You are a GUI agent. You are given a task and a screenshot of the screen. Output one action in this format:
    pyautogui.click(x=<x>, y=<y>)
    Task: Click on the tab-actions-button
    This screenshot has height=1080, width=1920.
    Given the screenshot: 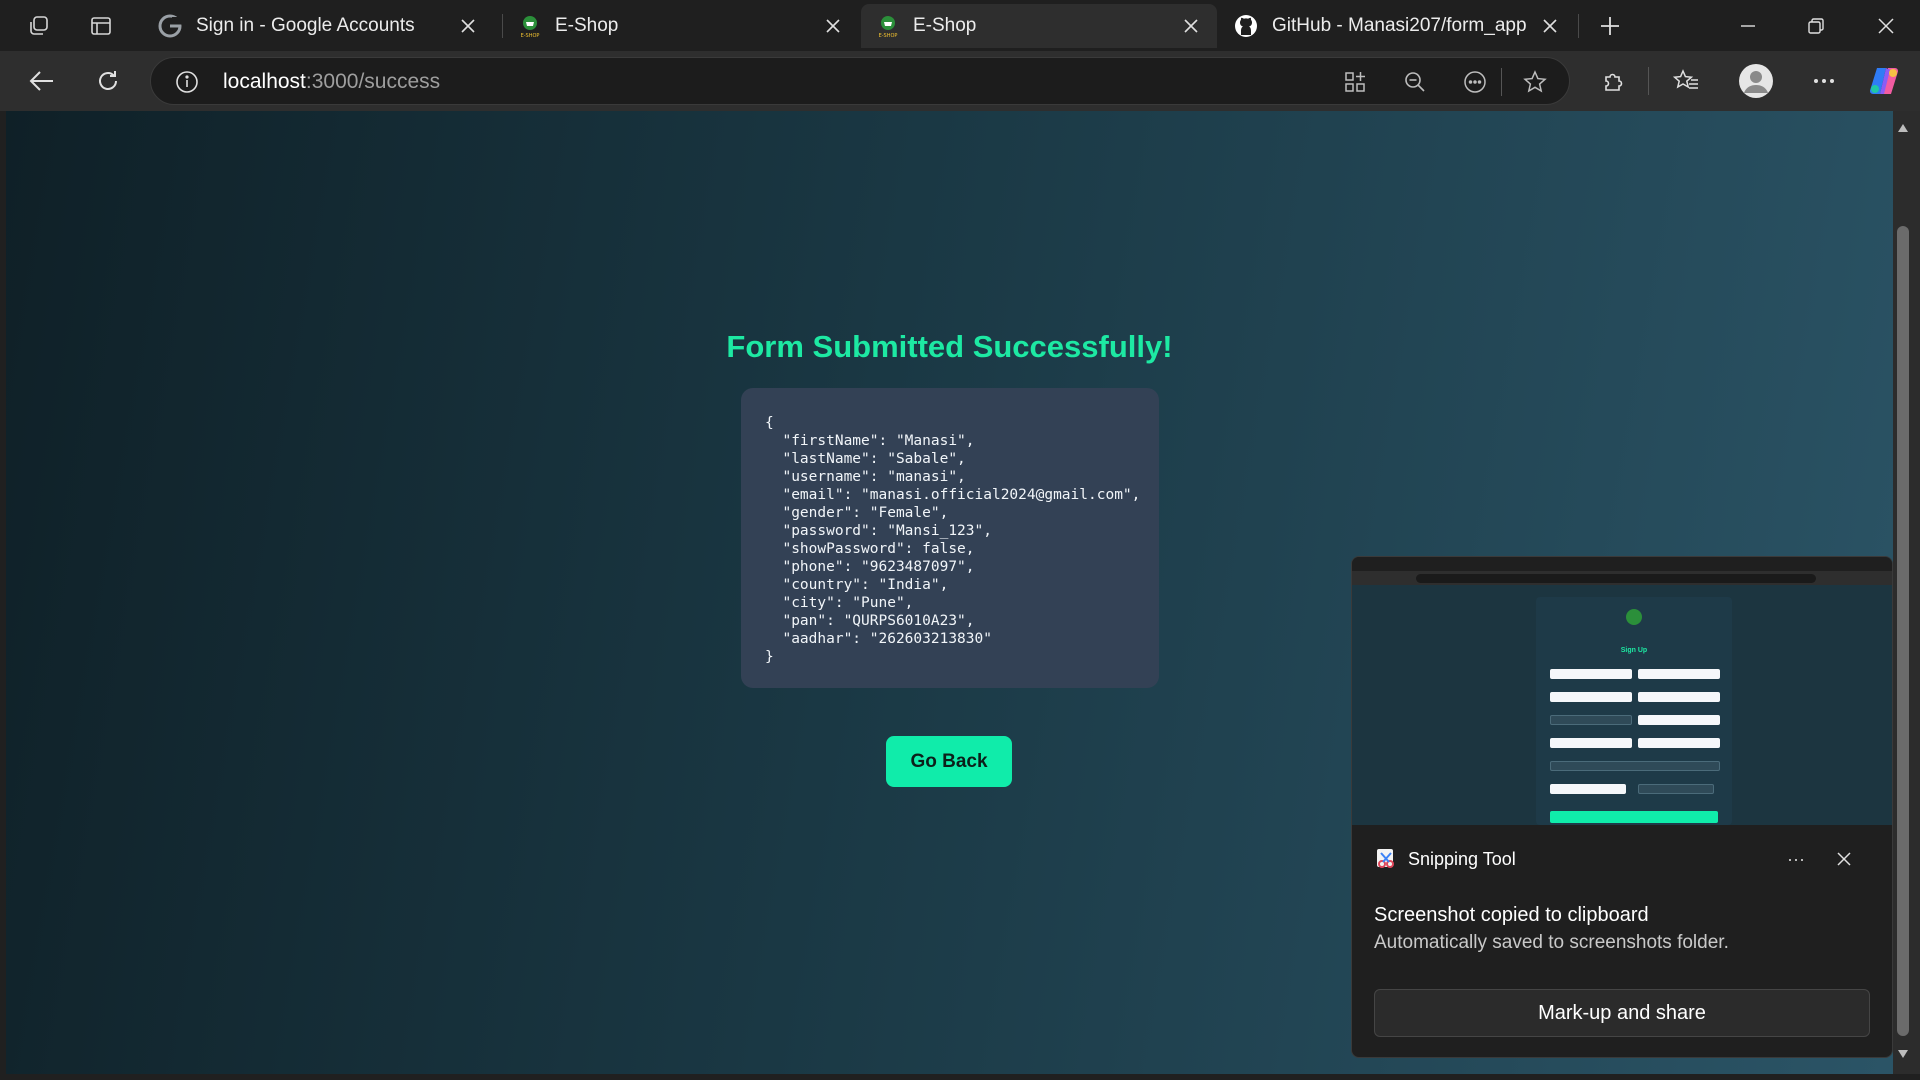 What is the action you would take?
    pyautogui.click(x=101, y=26)
    